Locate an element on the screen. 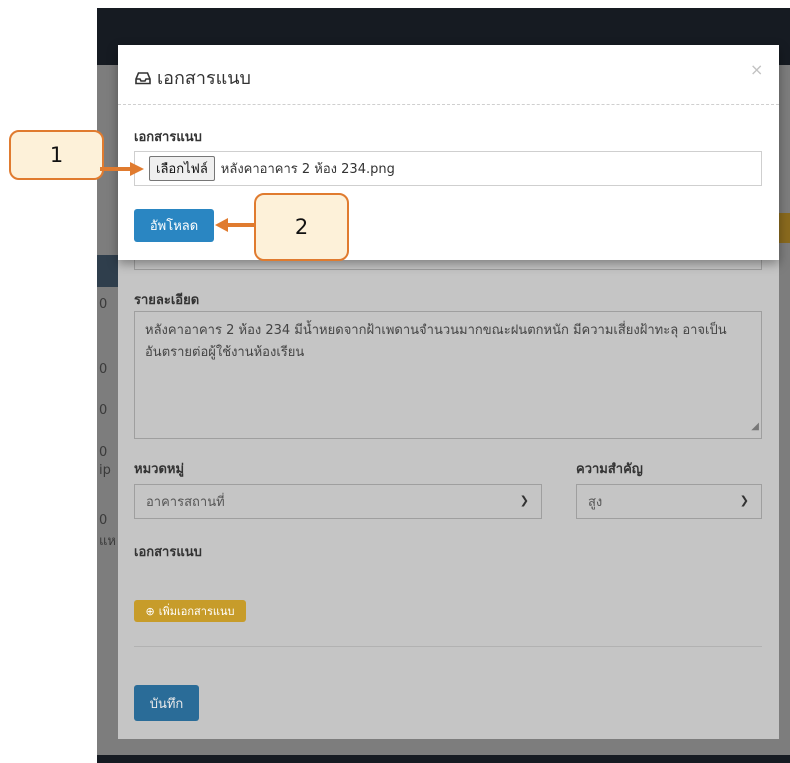 The image size is (790, 763). callout-1: 1 is located at coordinates (56, 155).